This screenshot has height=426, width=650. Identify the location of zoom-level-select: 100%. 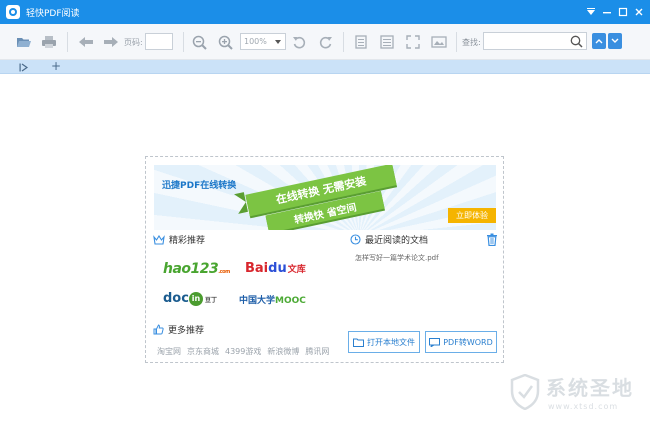
(263, 41).